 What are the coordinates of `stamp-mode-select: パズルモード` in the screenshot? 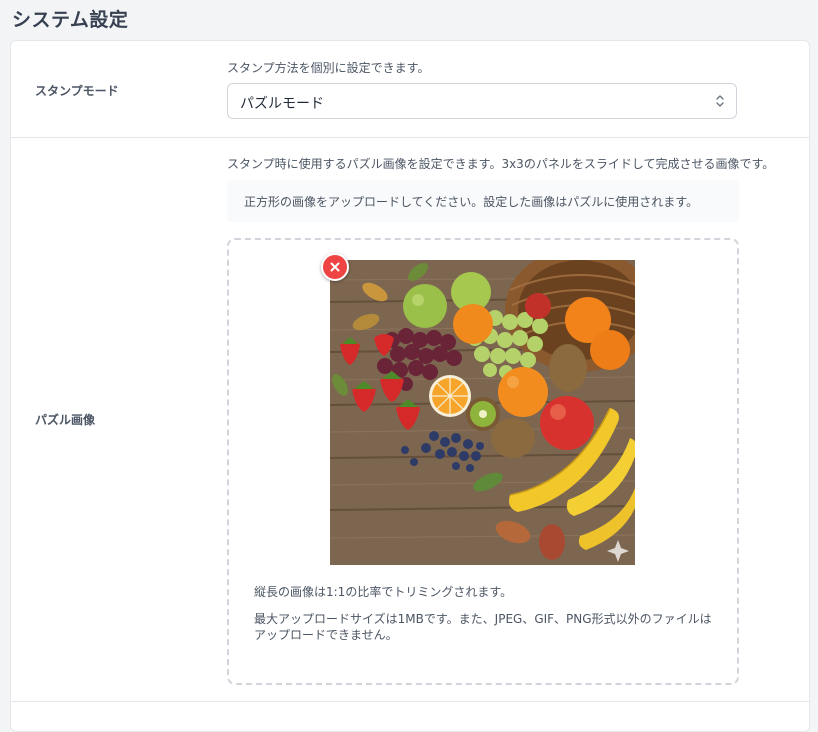 It's located at (482, 101).